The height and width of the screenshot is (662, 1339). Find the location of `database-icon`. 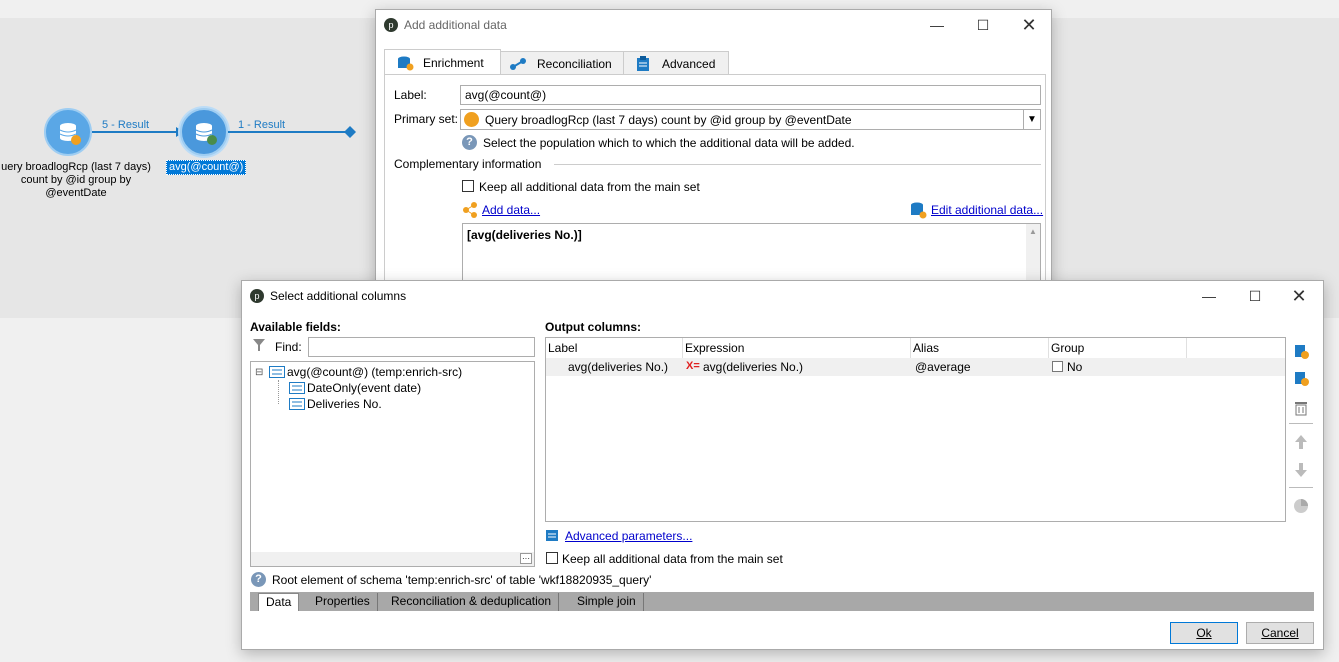

database-icon is located at coordinates (70, 134).